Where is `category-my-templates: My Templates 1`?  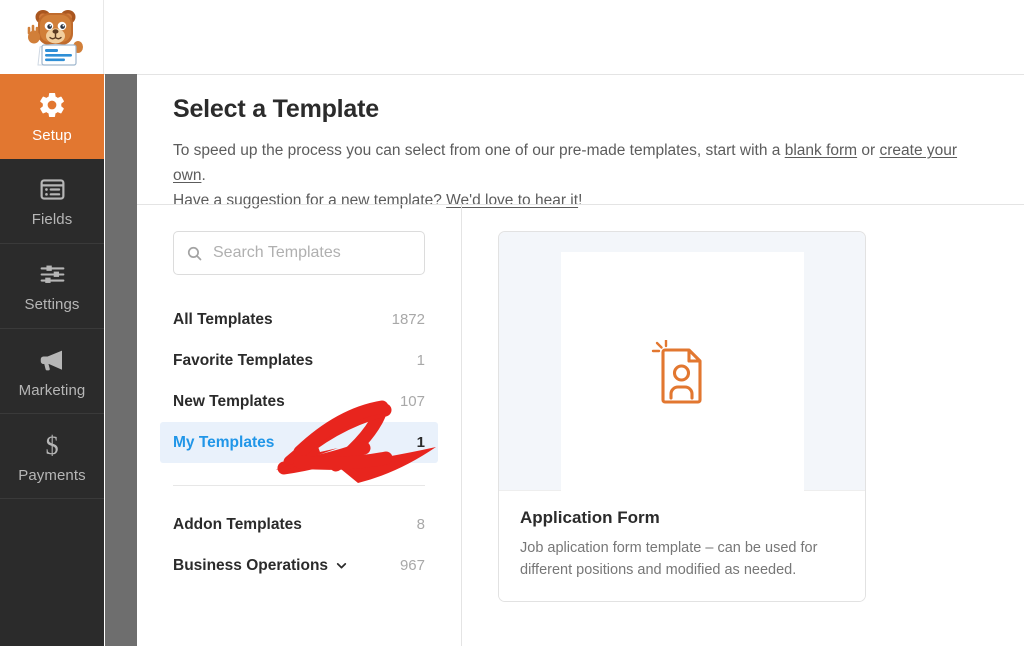
category-my-templates: My Templates 1 is located at coordinates (299, 442).